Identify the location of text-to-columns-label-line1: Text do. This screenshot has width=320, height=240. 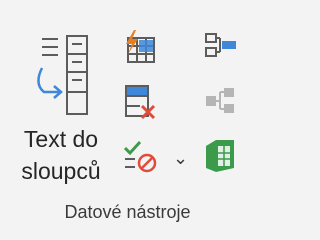
(61, 139).